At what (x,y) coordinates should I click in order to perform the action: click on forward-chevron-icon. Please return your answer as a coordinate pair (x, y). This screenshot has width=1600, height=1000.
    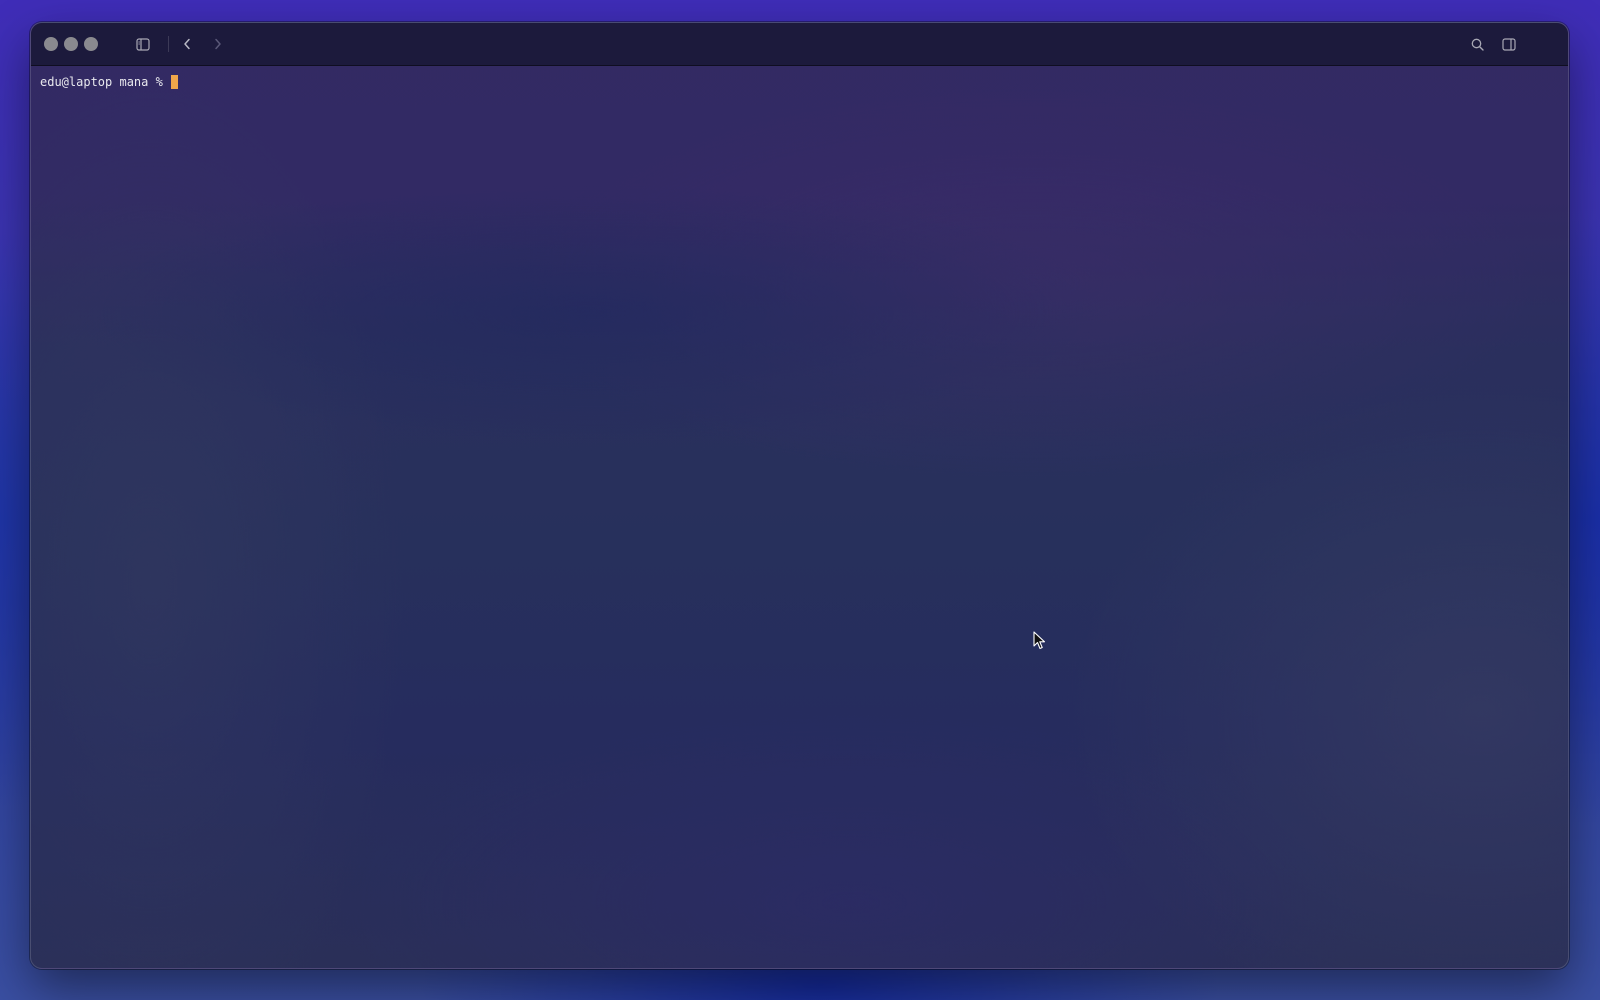
    Looking at the image, I should click on (218, 44).